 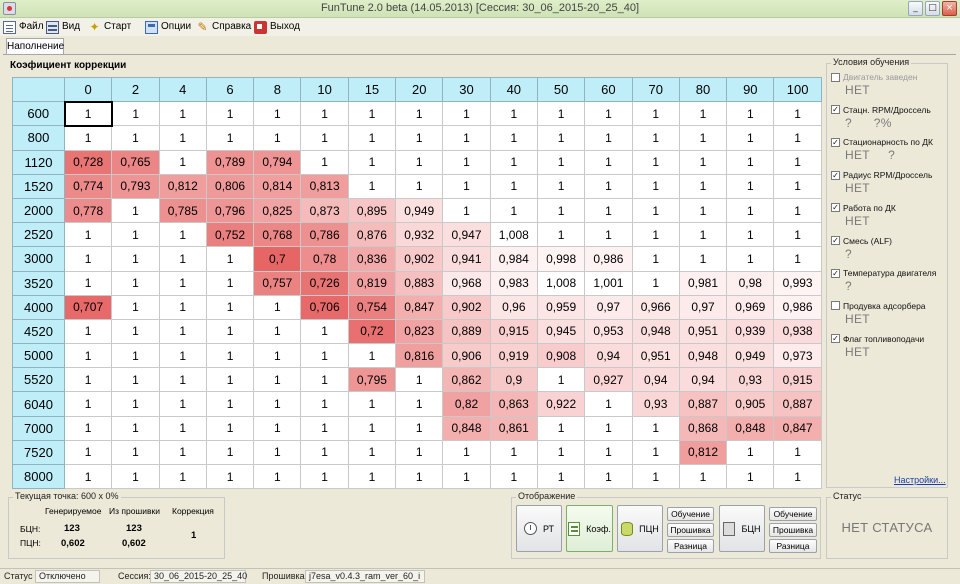 I want to click on table-cell: 0,789, so click(x=230, y=162).